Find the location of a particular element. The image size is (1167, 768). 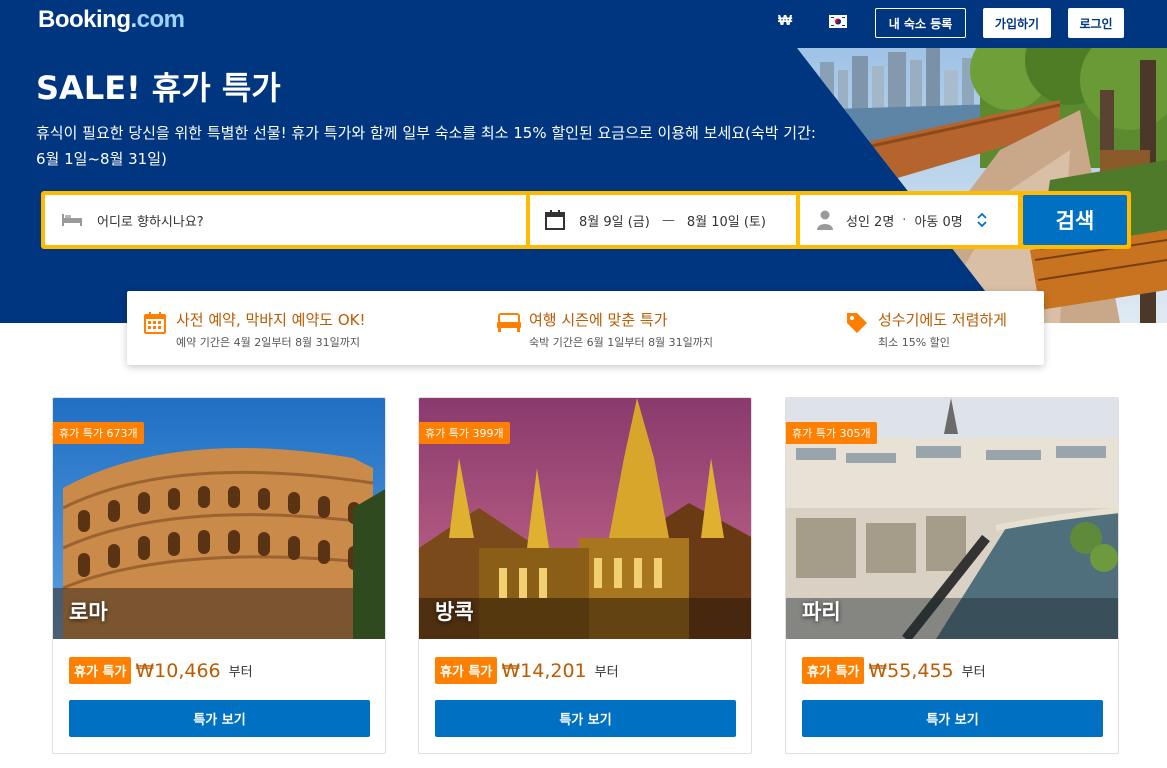

price-row: 휴가 특가 ₩55,455 부터 is located at coordinates (894, 670).